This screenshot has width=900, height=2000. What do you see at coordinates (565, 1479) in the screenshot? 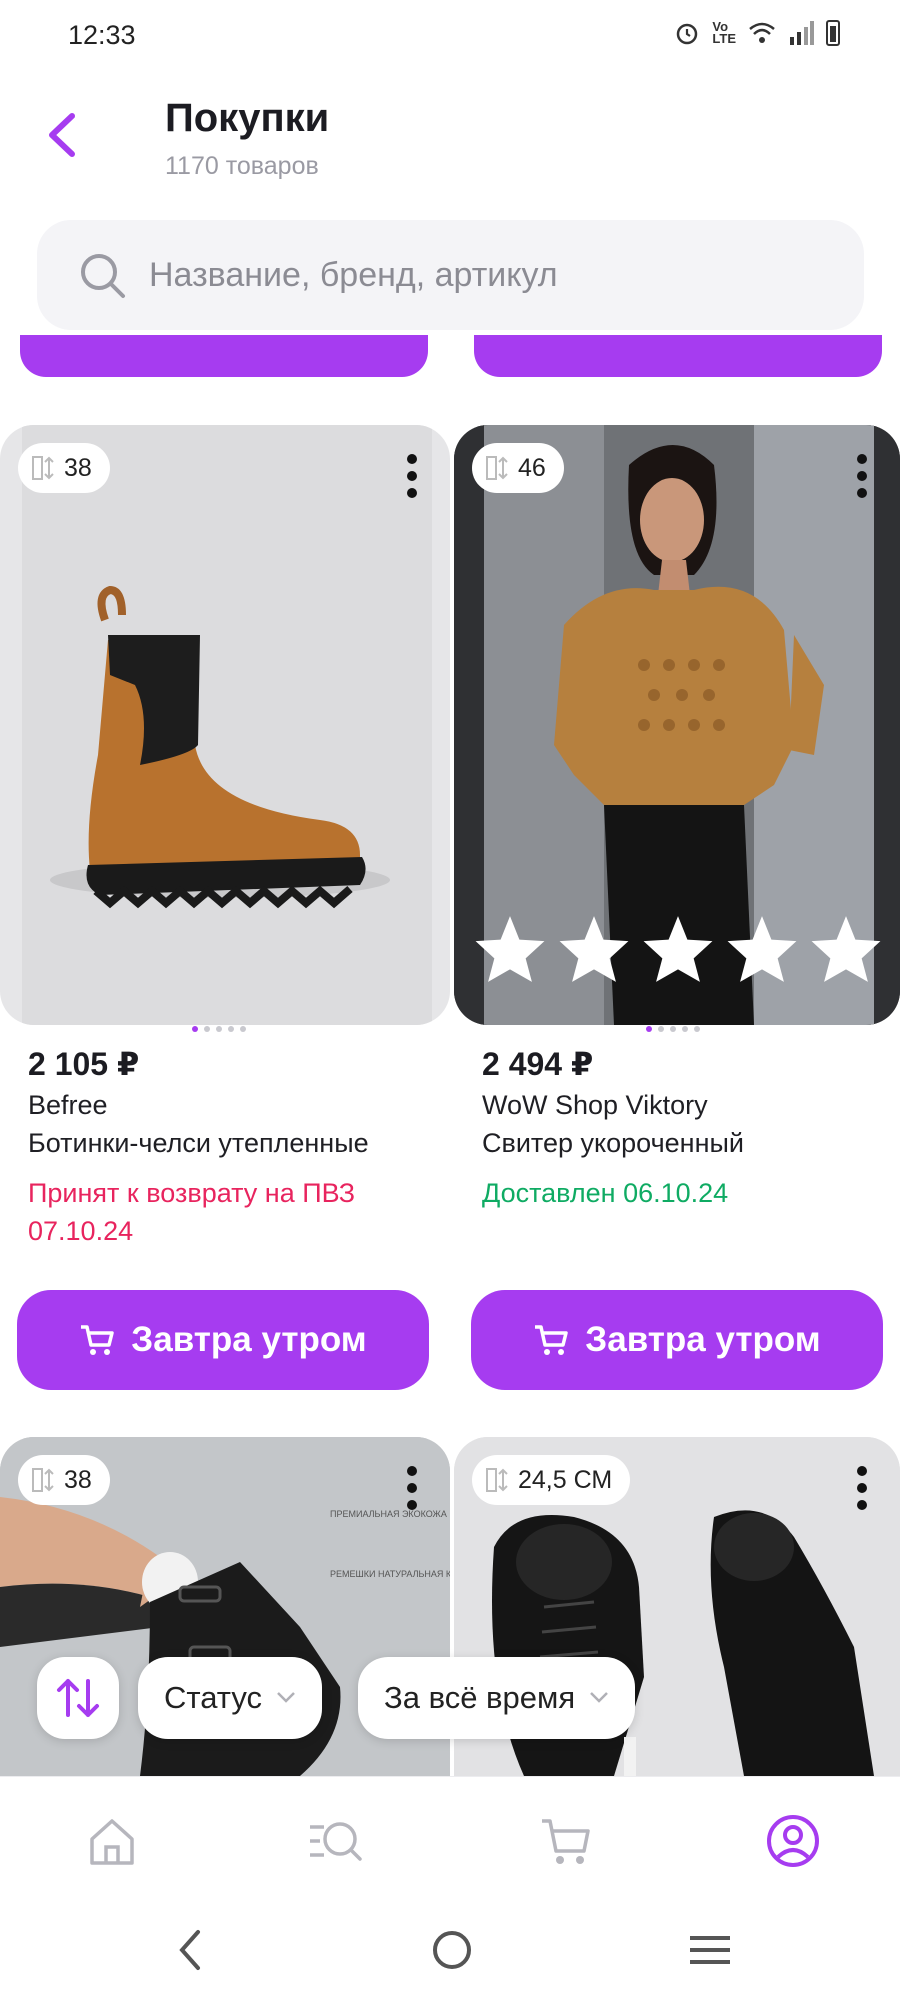
I see `size-value: 24,5 СМ` at bounding box center [565, 1479].